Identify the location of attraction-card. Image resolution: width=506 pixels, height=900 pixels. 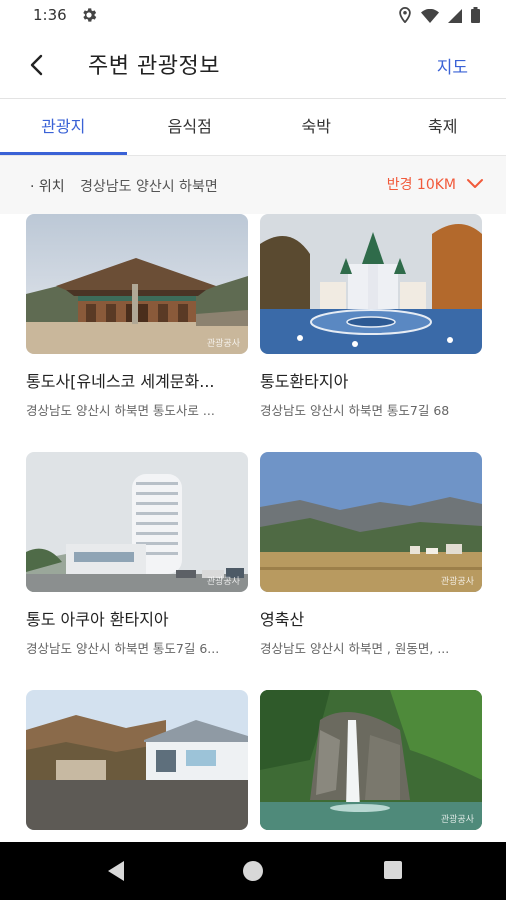
(137, 771).